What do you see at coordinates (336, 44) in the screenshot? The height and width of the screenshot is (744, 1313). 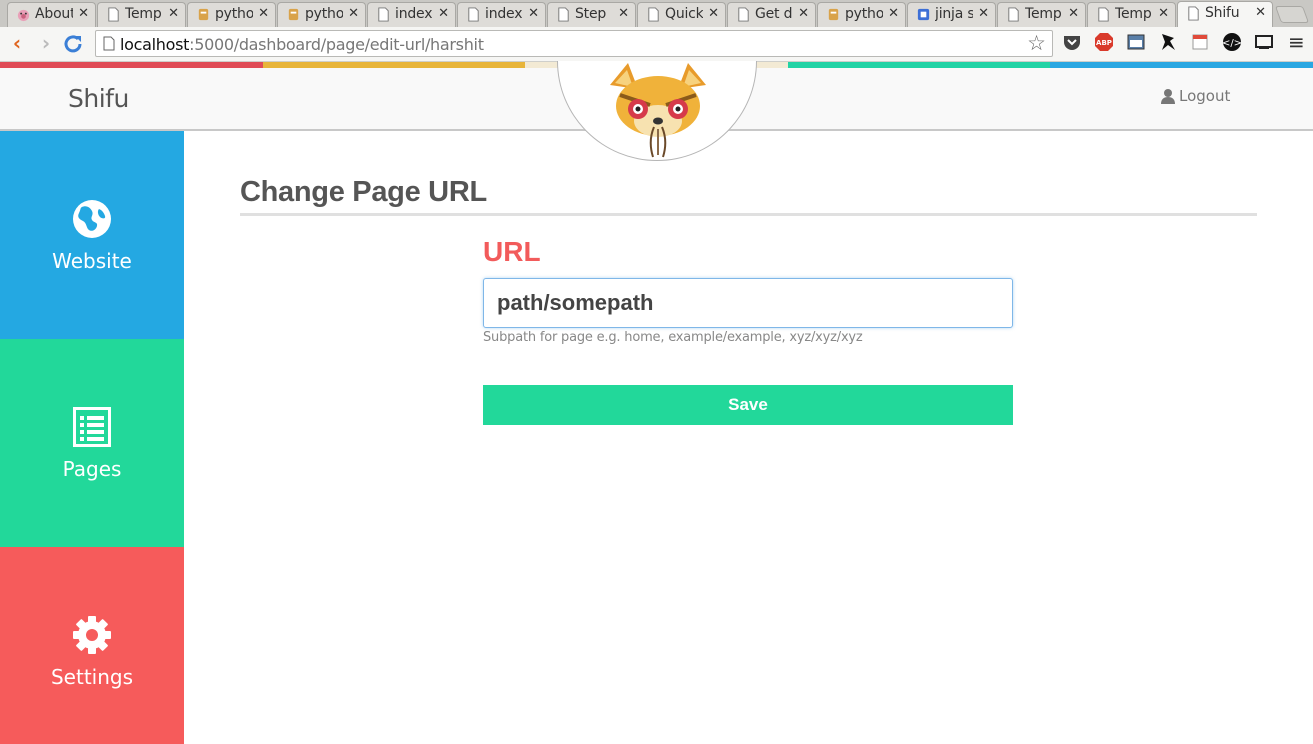 I see `url-path: :5000/dashboard/page/edit-url/harshit` at bounding box center [336, 44].